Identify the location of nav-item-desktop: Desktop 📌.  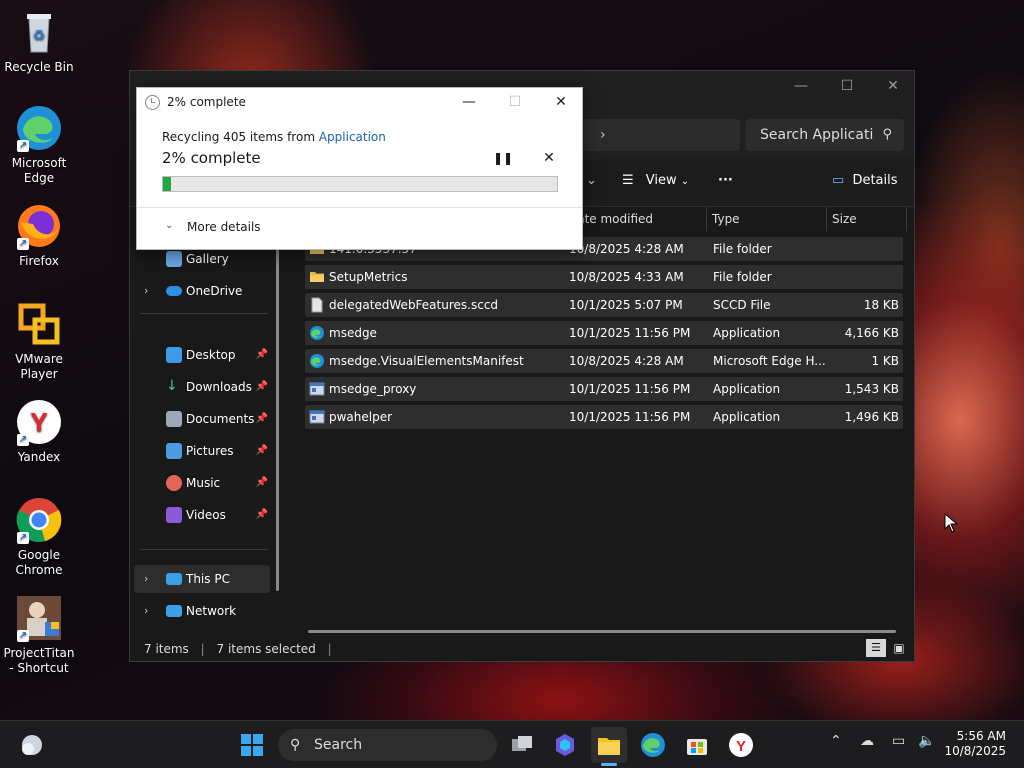
(202, 355).